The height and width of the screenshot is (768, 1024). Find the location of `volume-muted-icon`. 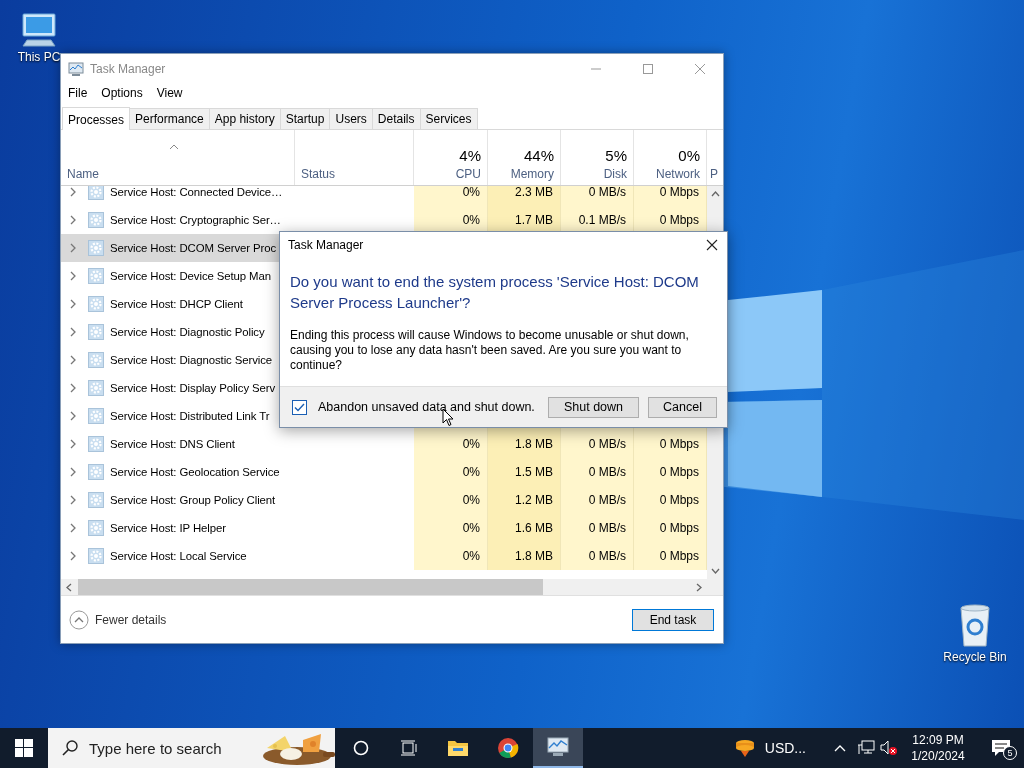

volume-muted-icon is located at coordinates (889, 748).